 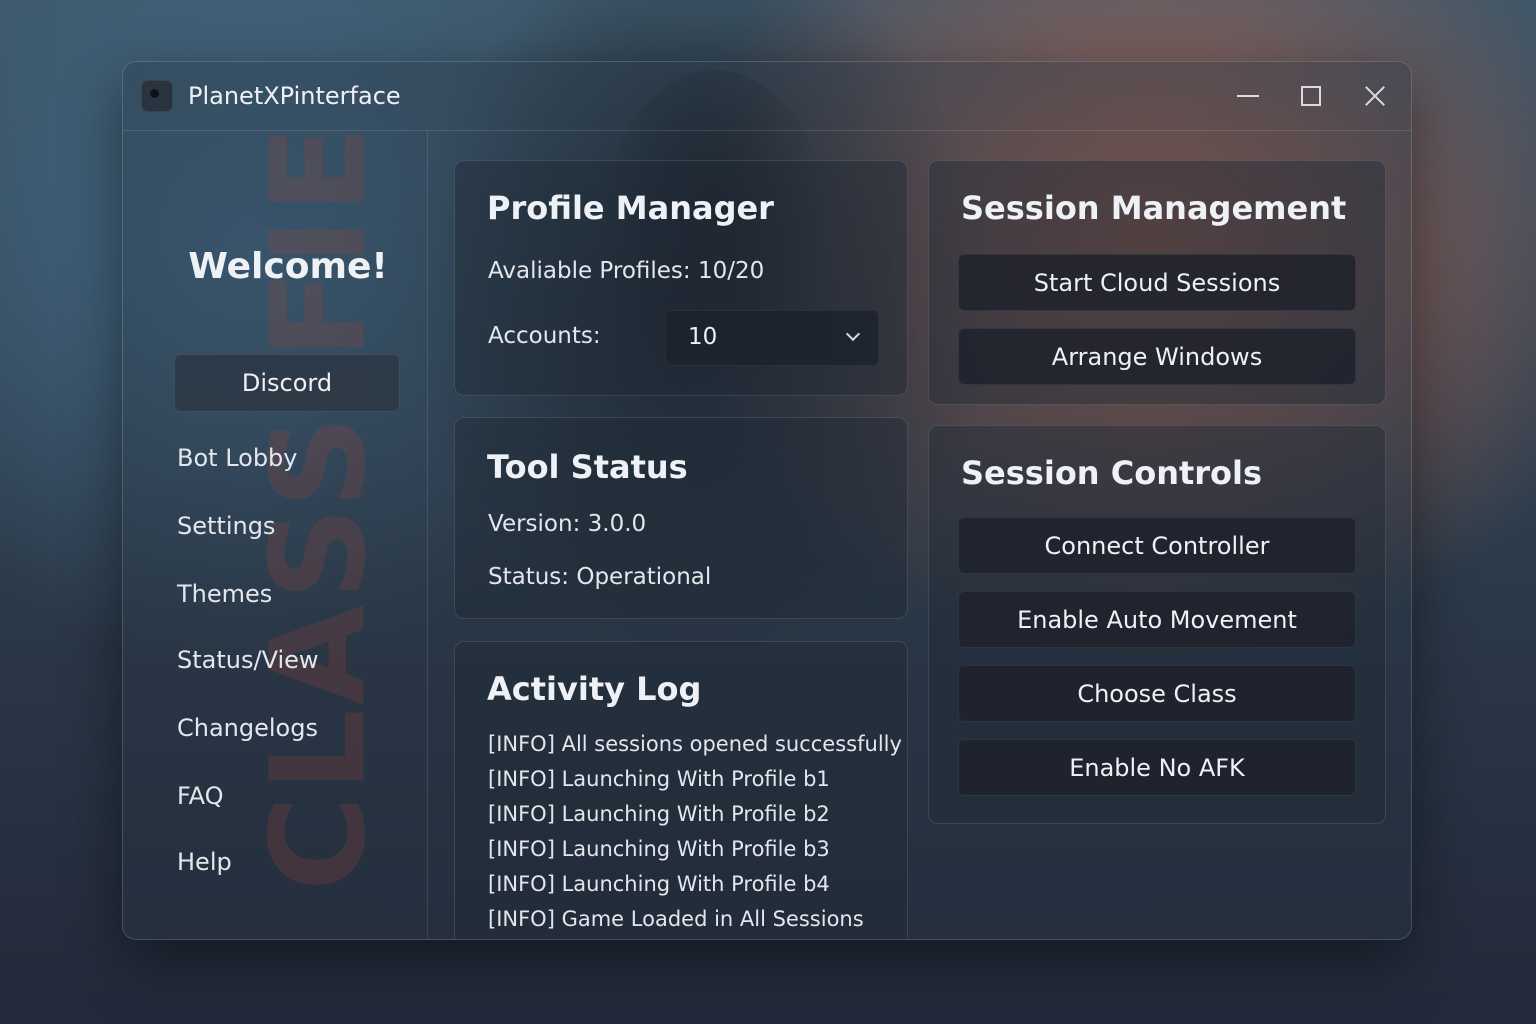 I want to click on accounts-select: 10, so click(x=772, y=338).